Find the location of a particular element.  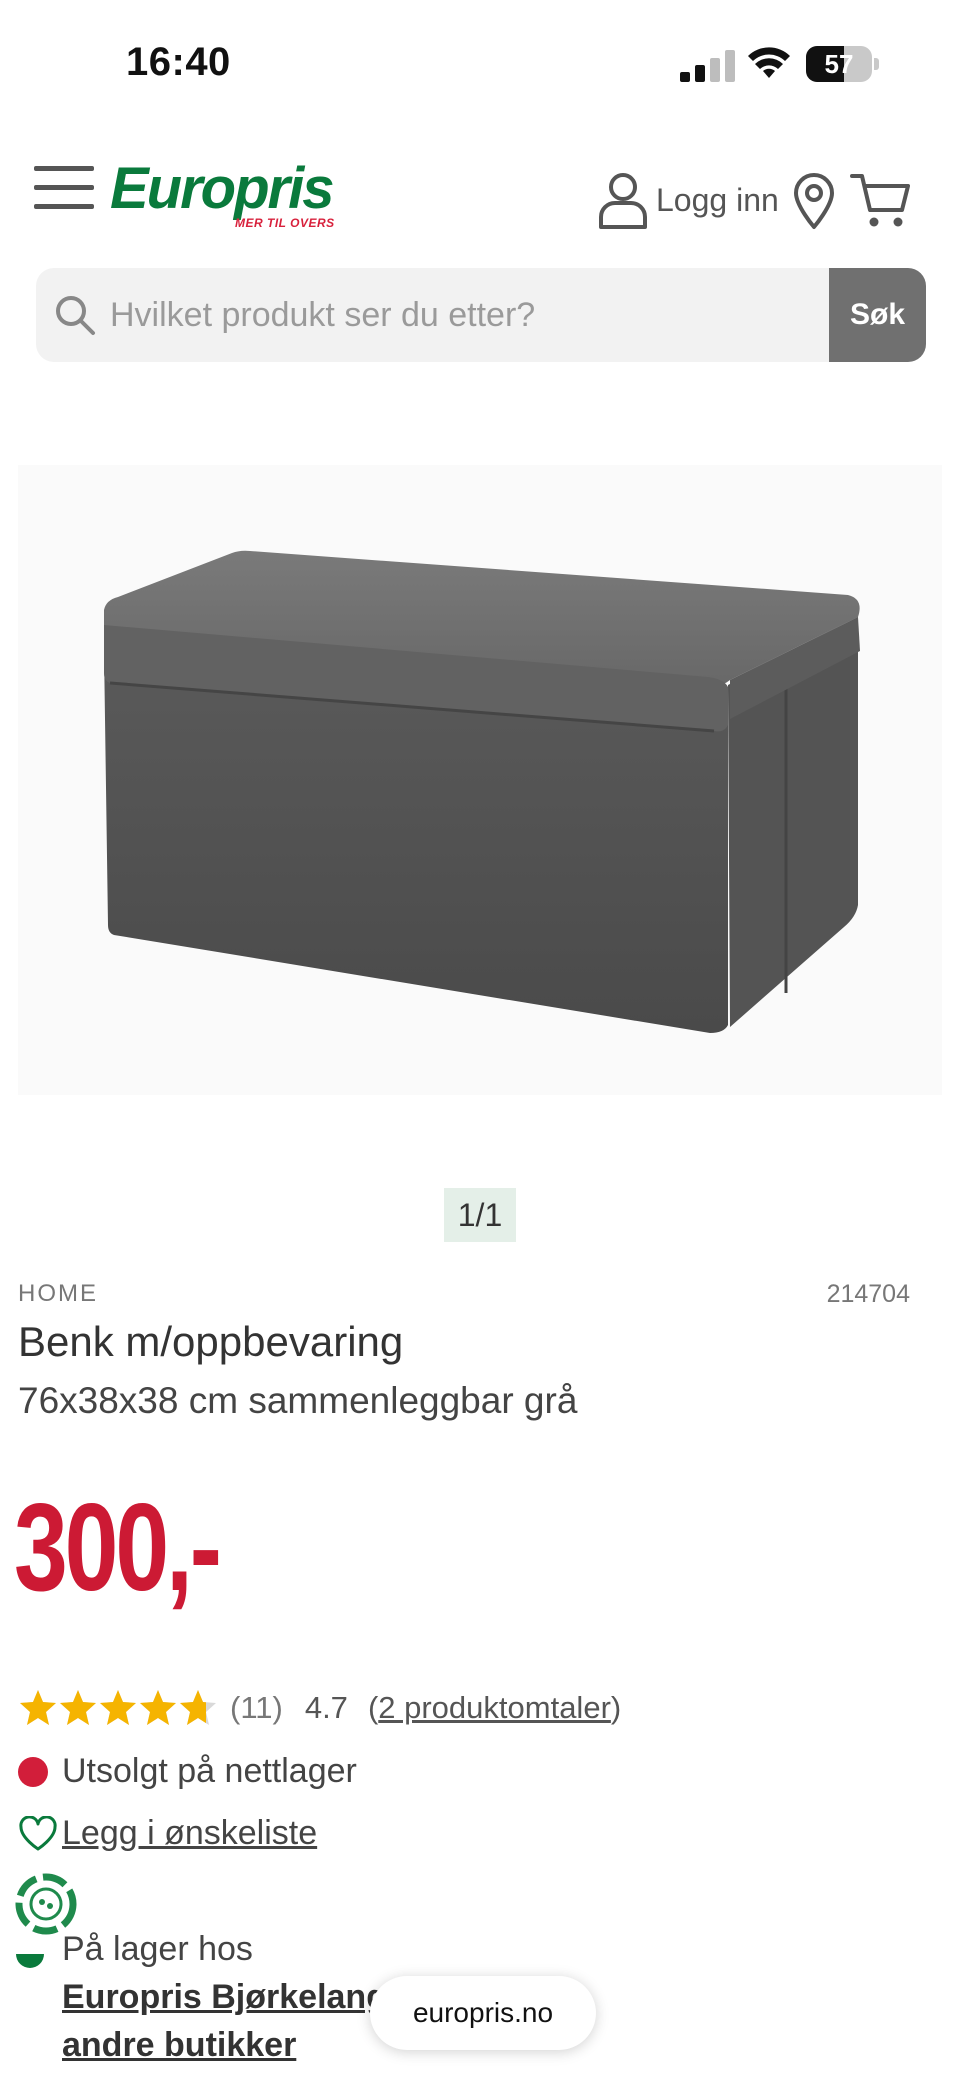

rating-value: 4.7 is located at coordinates (326, 1707).